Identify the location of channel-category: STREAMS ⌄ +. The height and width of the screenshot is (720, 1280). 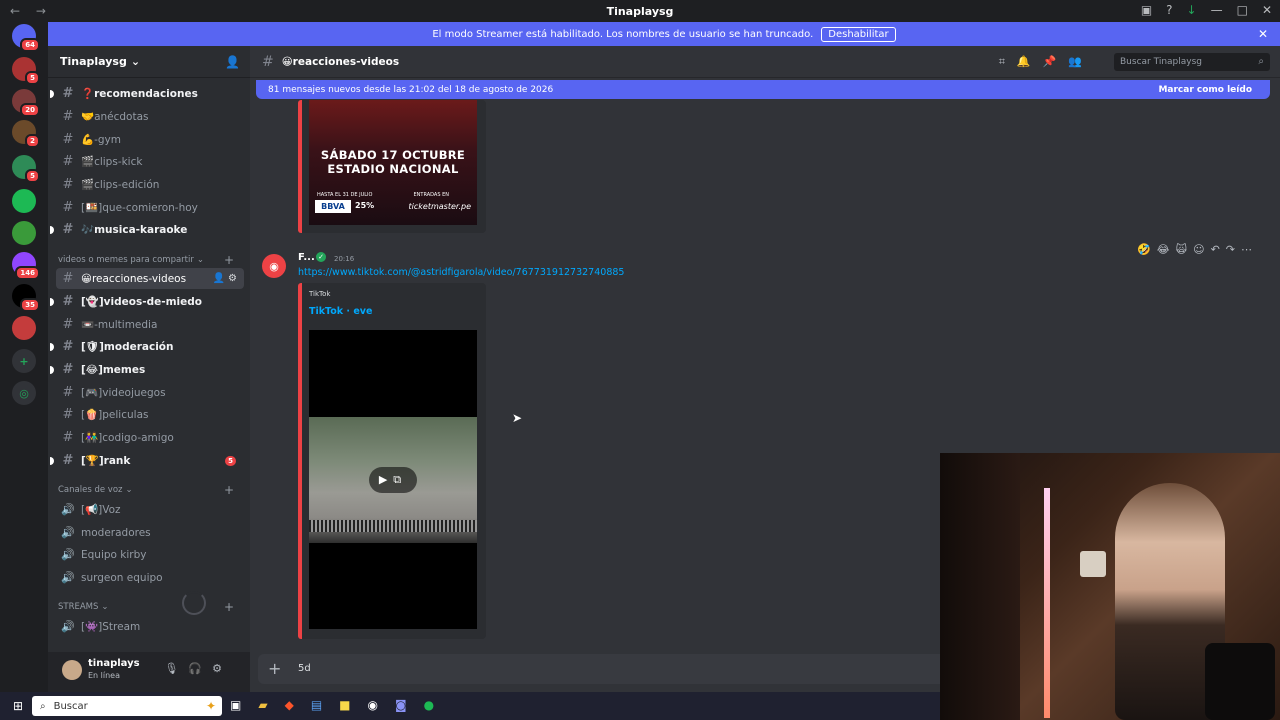
(151, 607).